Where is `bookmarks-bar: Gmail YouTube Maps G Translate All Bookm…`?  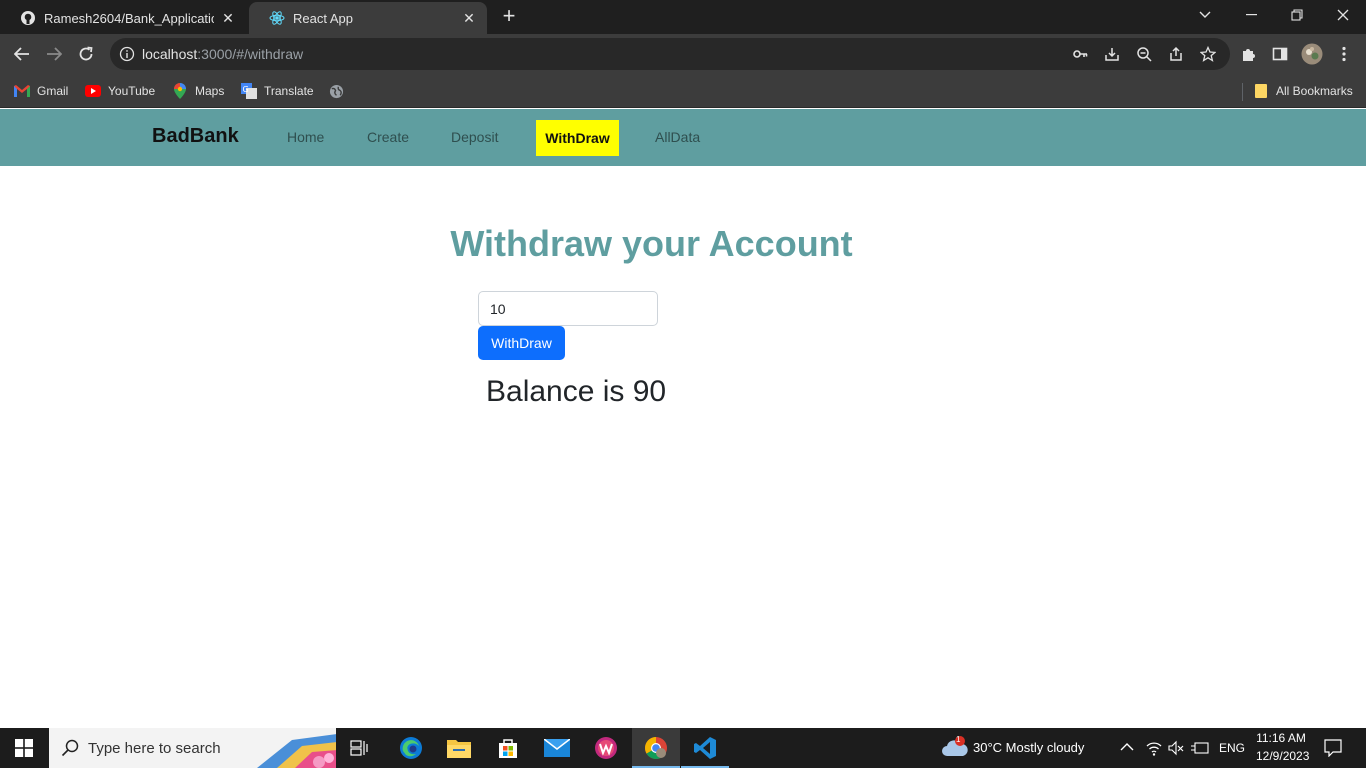 bookmarks-bar: Gmail YouTube Maps G Translate All Bookm… is located at coordinates (683, 91).